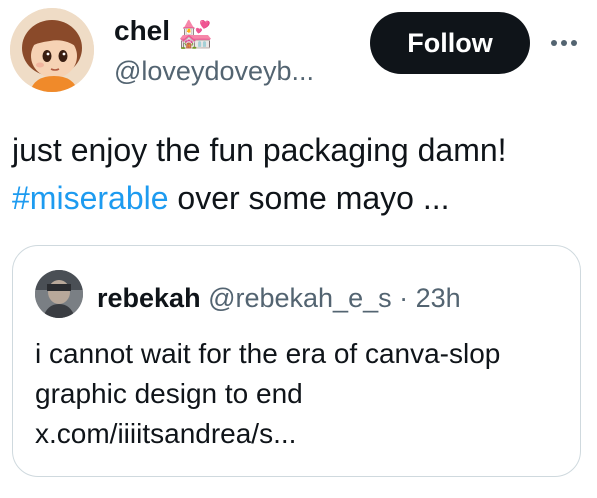 The height and width of the screenshot is (498, 597). I want to click on follow-button: Follow, so click(450, 43).